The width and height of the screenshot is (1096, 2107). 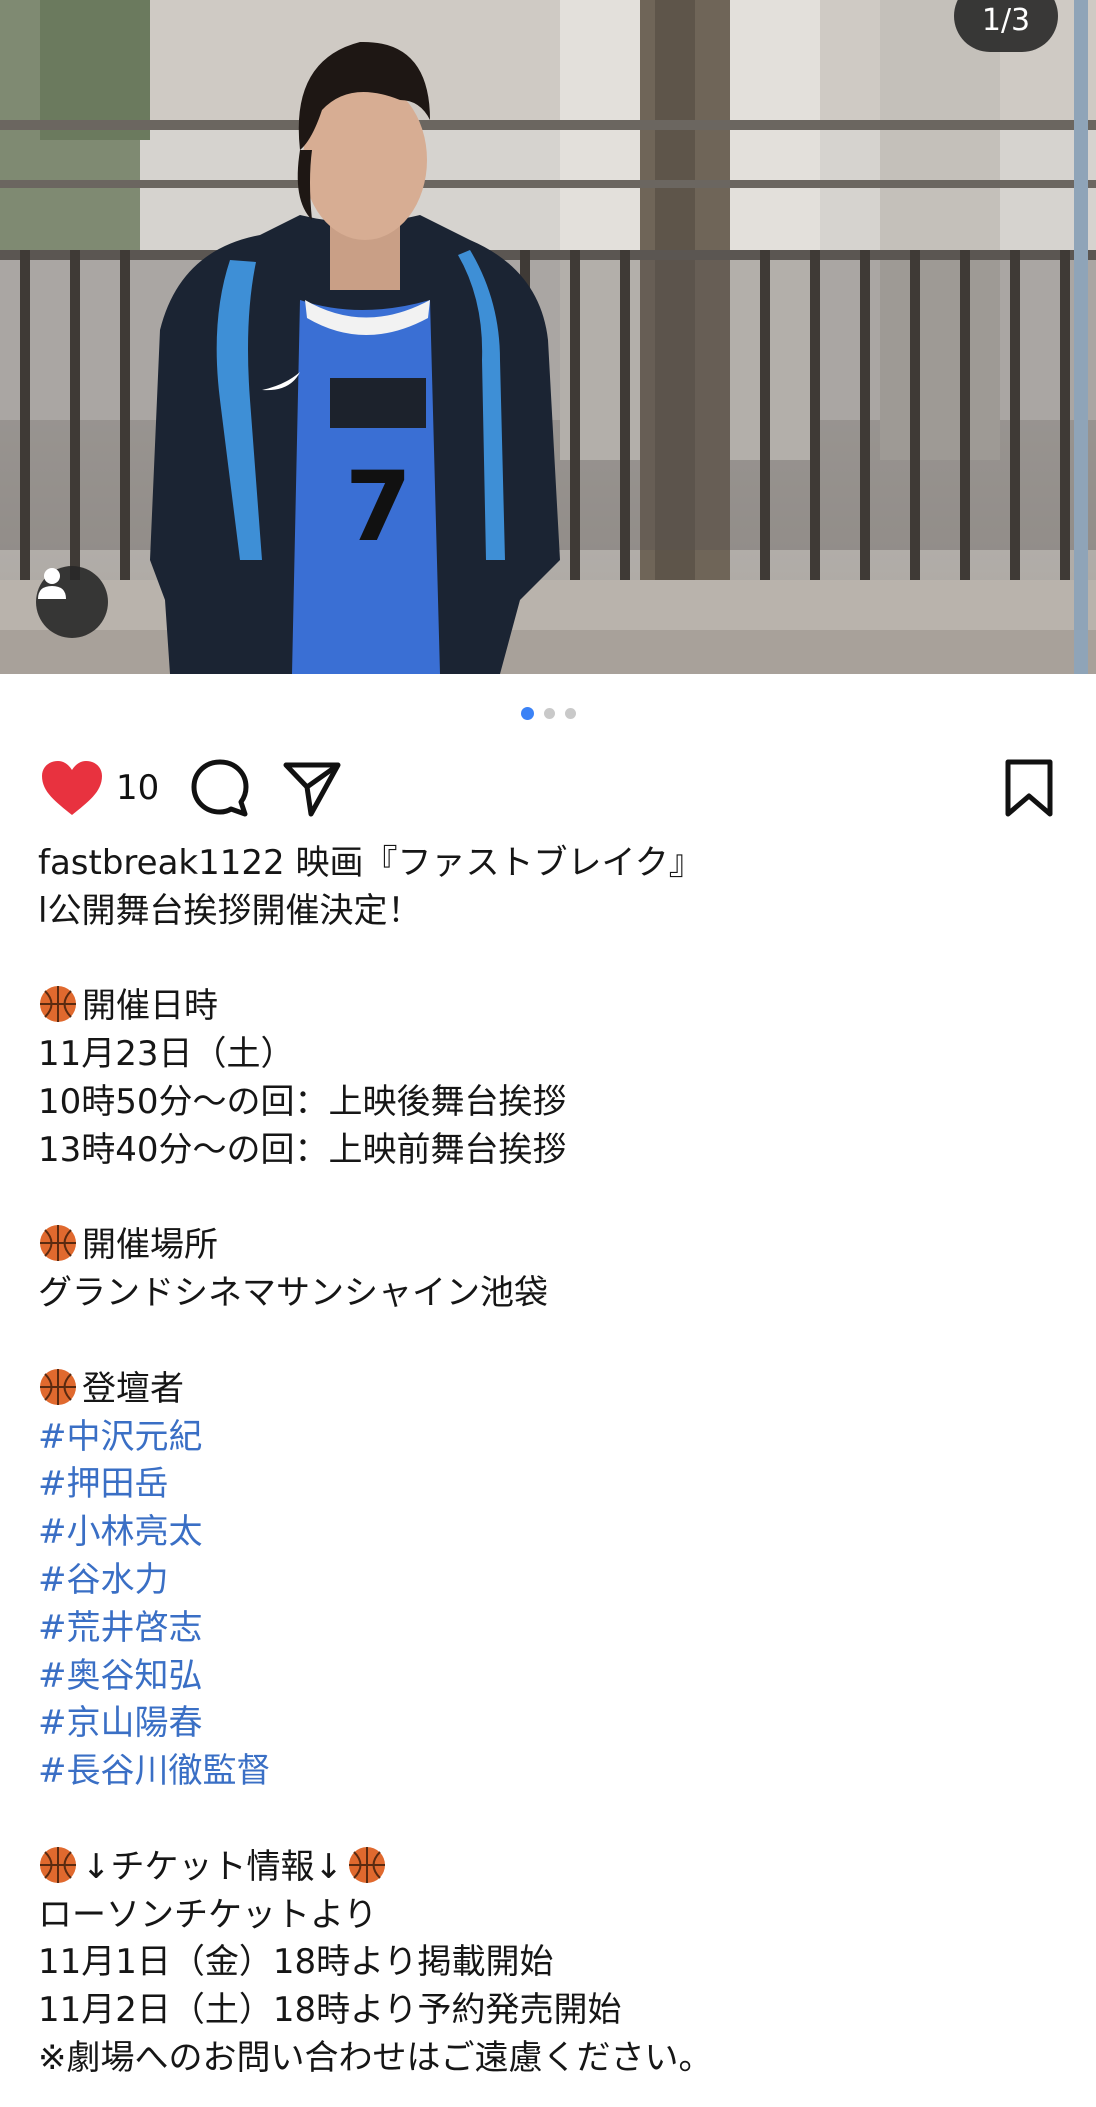 What do you see at coordinates (548, 1390) in the screenshot?
I see `section-cast-heading: 登壇者` at bounding box center [548, 1390].